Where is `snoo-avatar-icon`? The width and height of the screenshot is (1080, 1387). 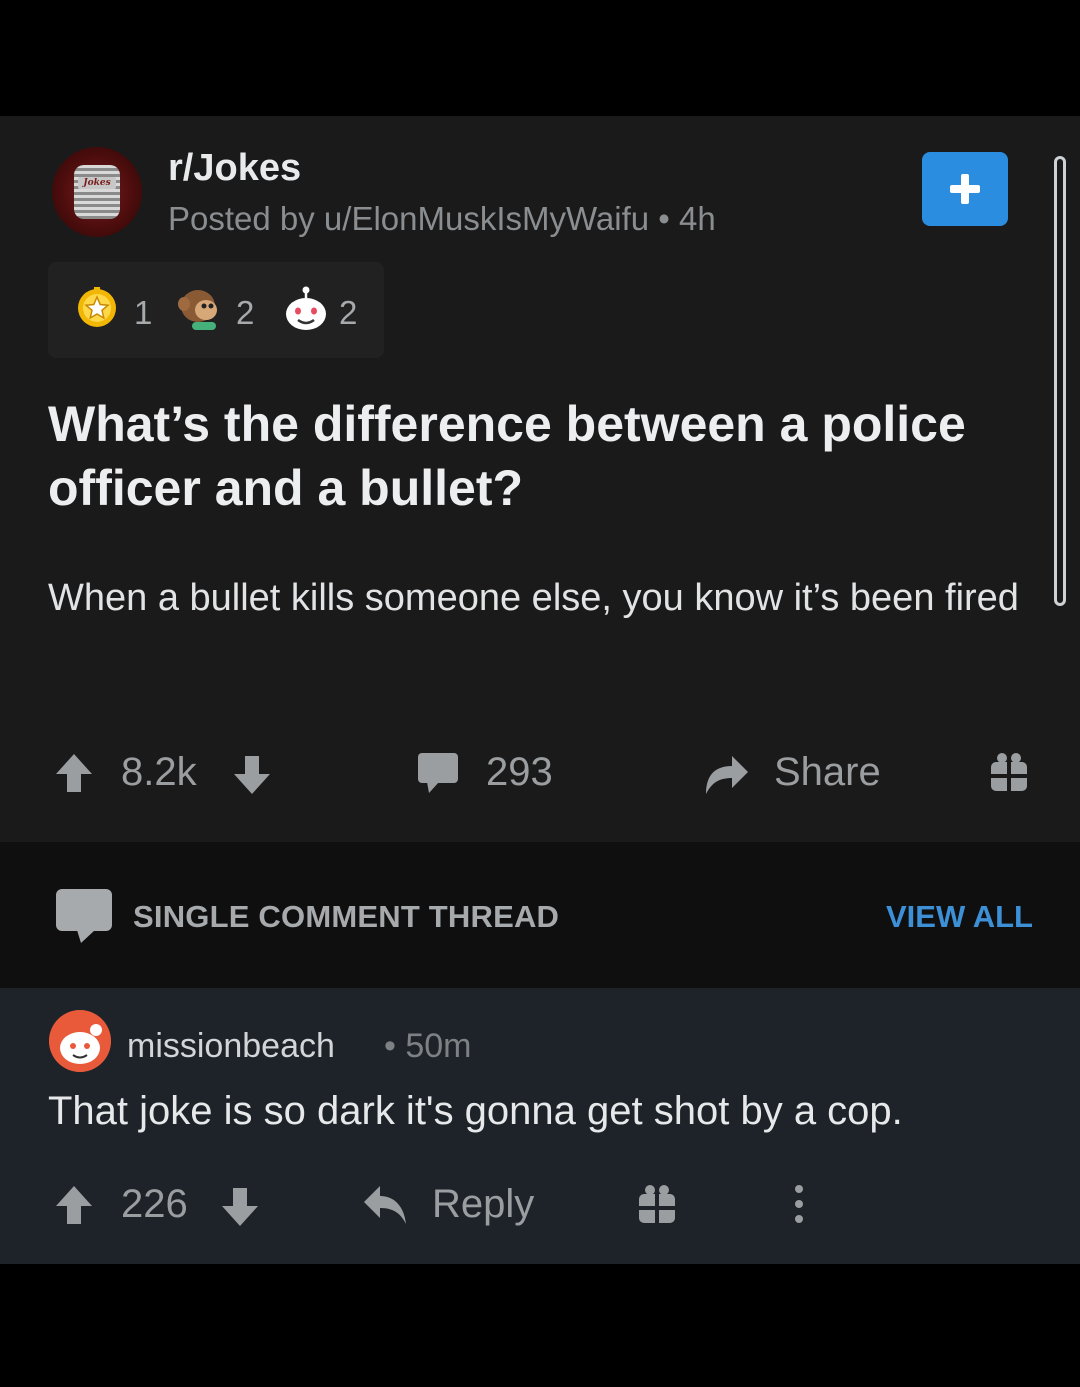 snoo-avatar-icon is located at coordinates (80, 1041).